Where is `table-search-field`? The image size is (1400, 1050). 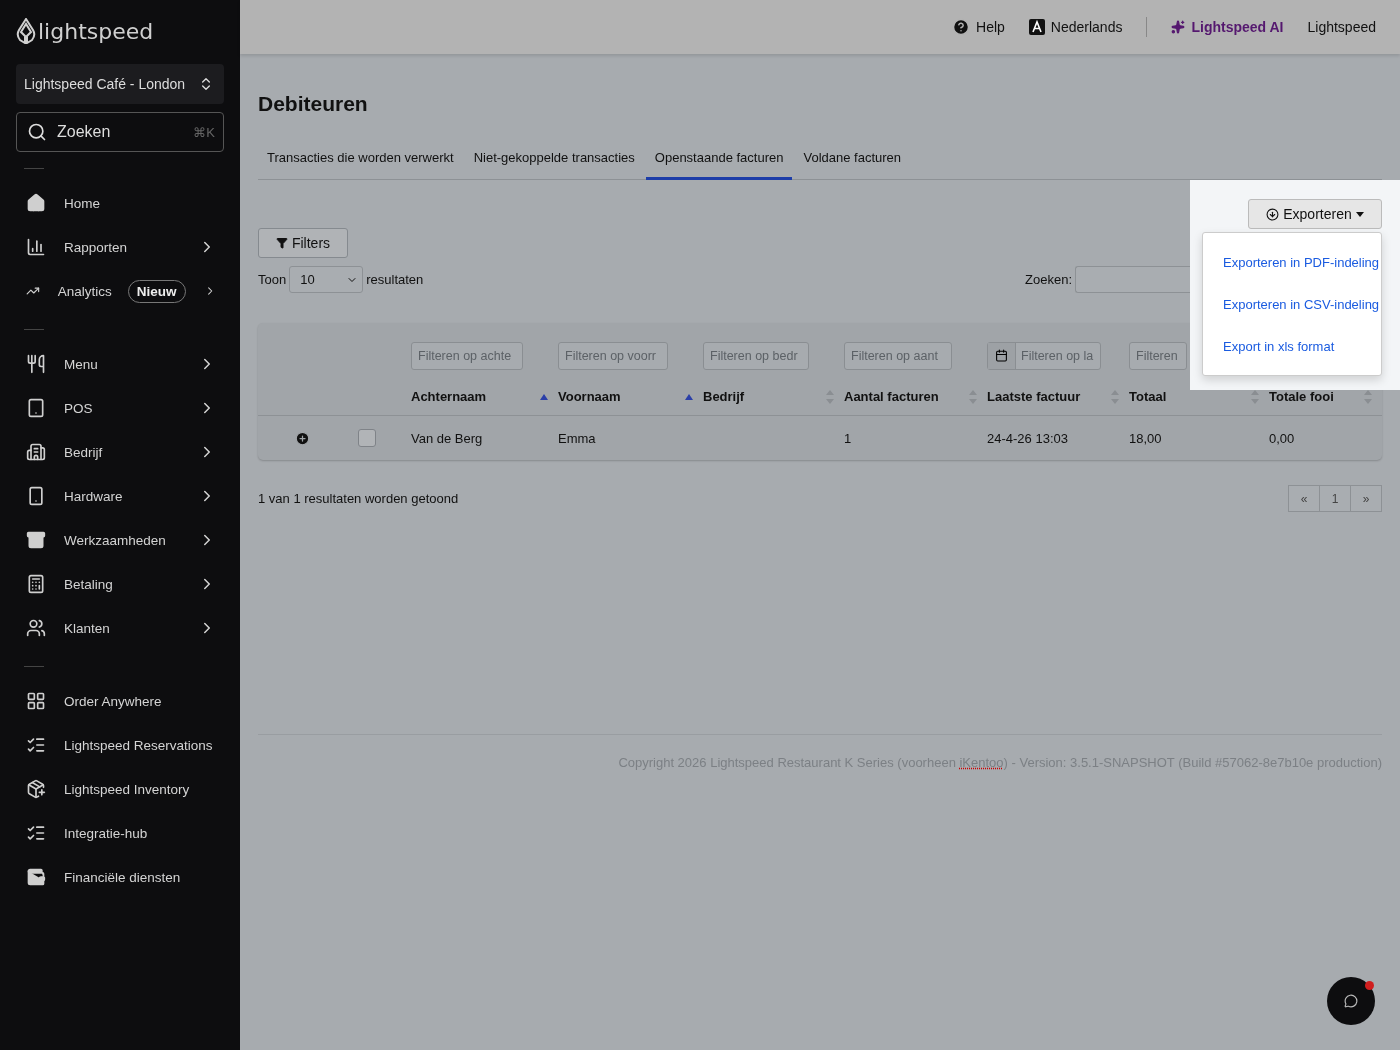 table-search-field is located at coordinates (1133, 279).